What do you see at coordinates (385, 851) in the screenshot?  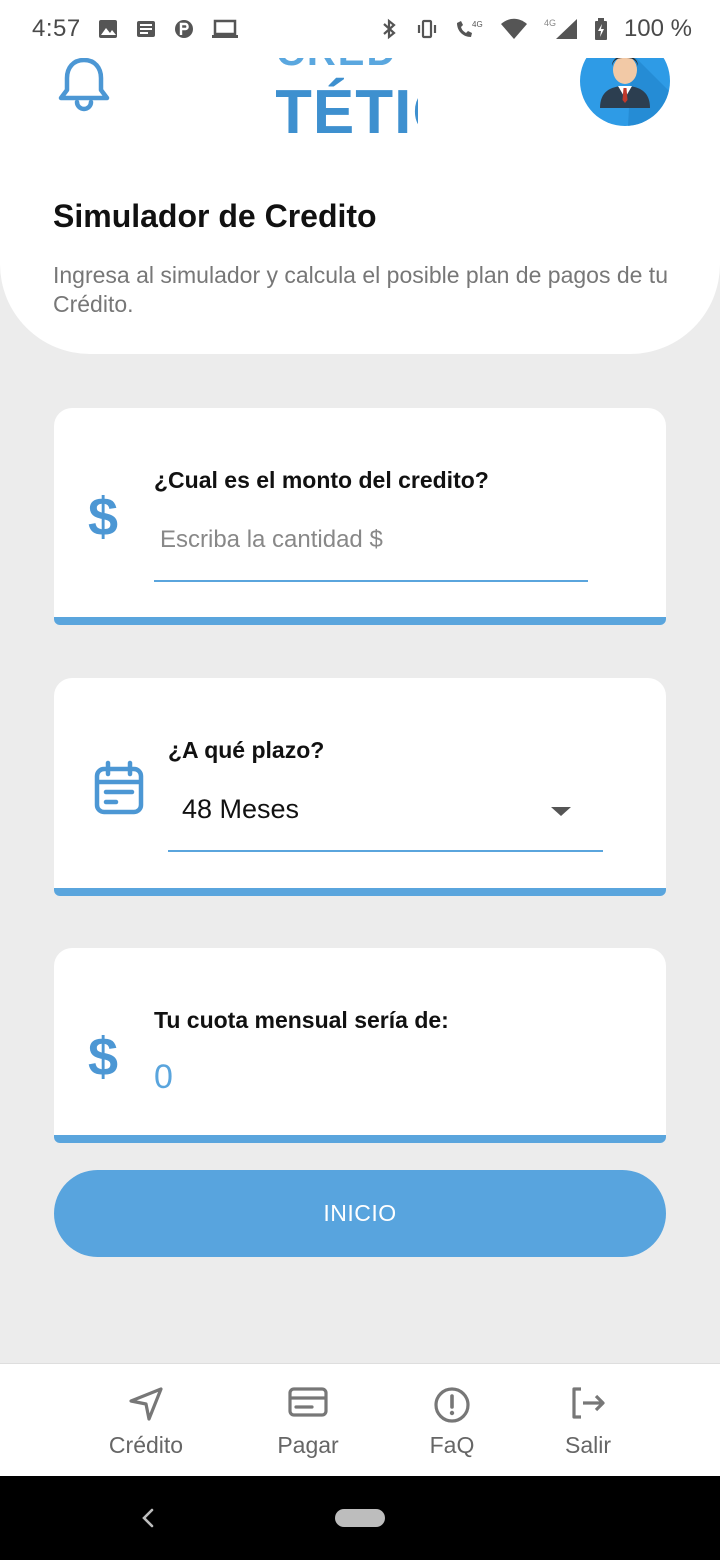 I see `term-select-underline` at bounding box center [385, 851].